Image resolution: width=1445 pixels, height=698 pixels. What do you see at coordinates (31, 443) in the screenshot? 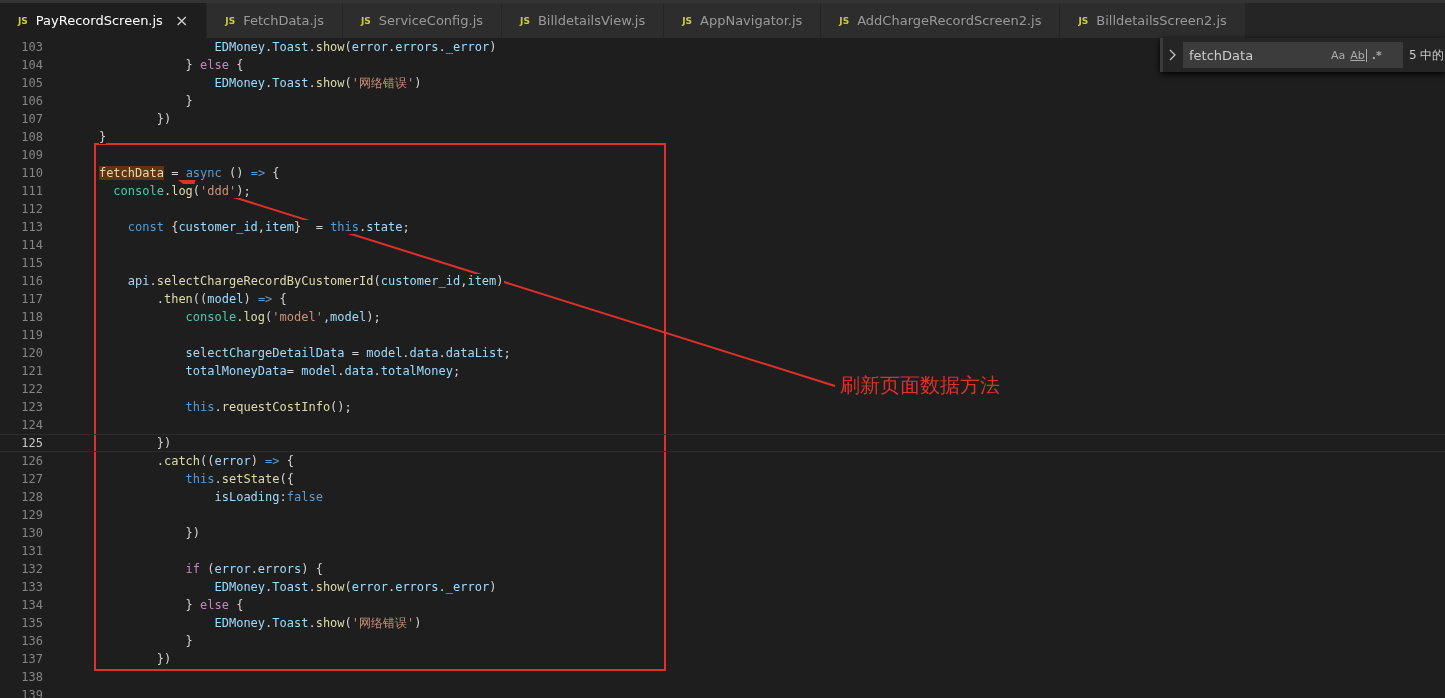
I see `line-number: 125` at bounding box center [31, 443].